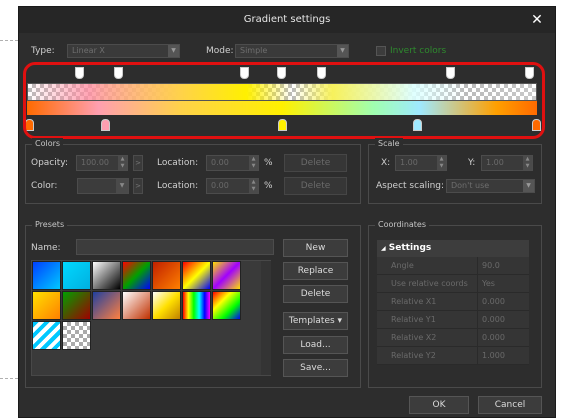 The height and width of the screenshot is (418, 562). What do you see at coordinates (410, 186) in the screenshot?
I see `aspect-scaling-label: Aspect scaling:` at bounding box center [410, 186].